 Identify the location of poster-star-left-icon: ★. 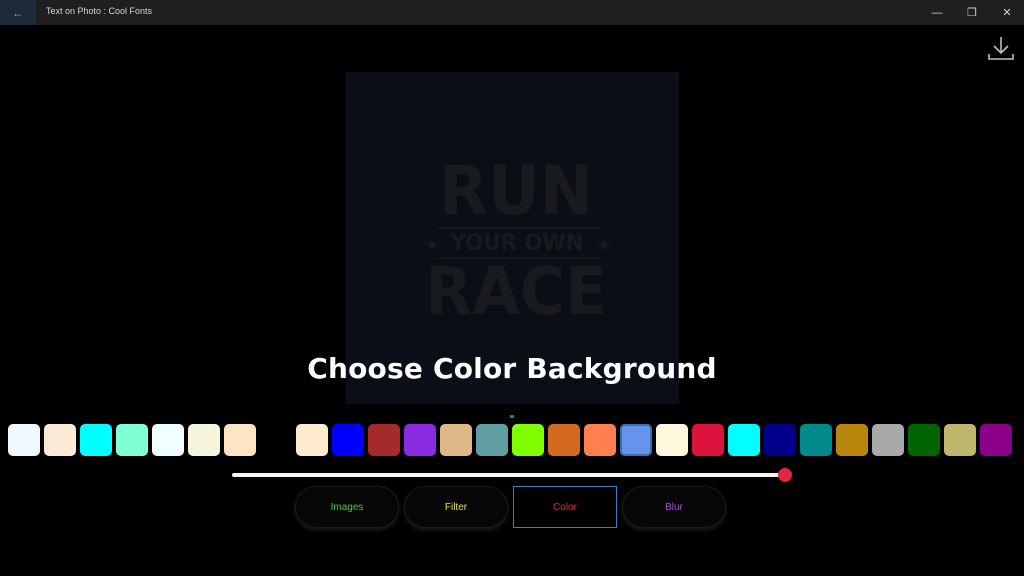
(432, 244).